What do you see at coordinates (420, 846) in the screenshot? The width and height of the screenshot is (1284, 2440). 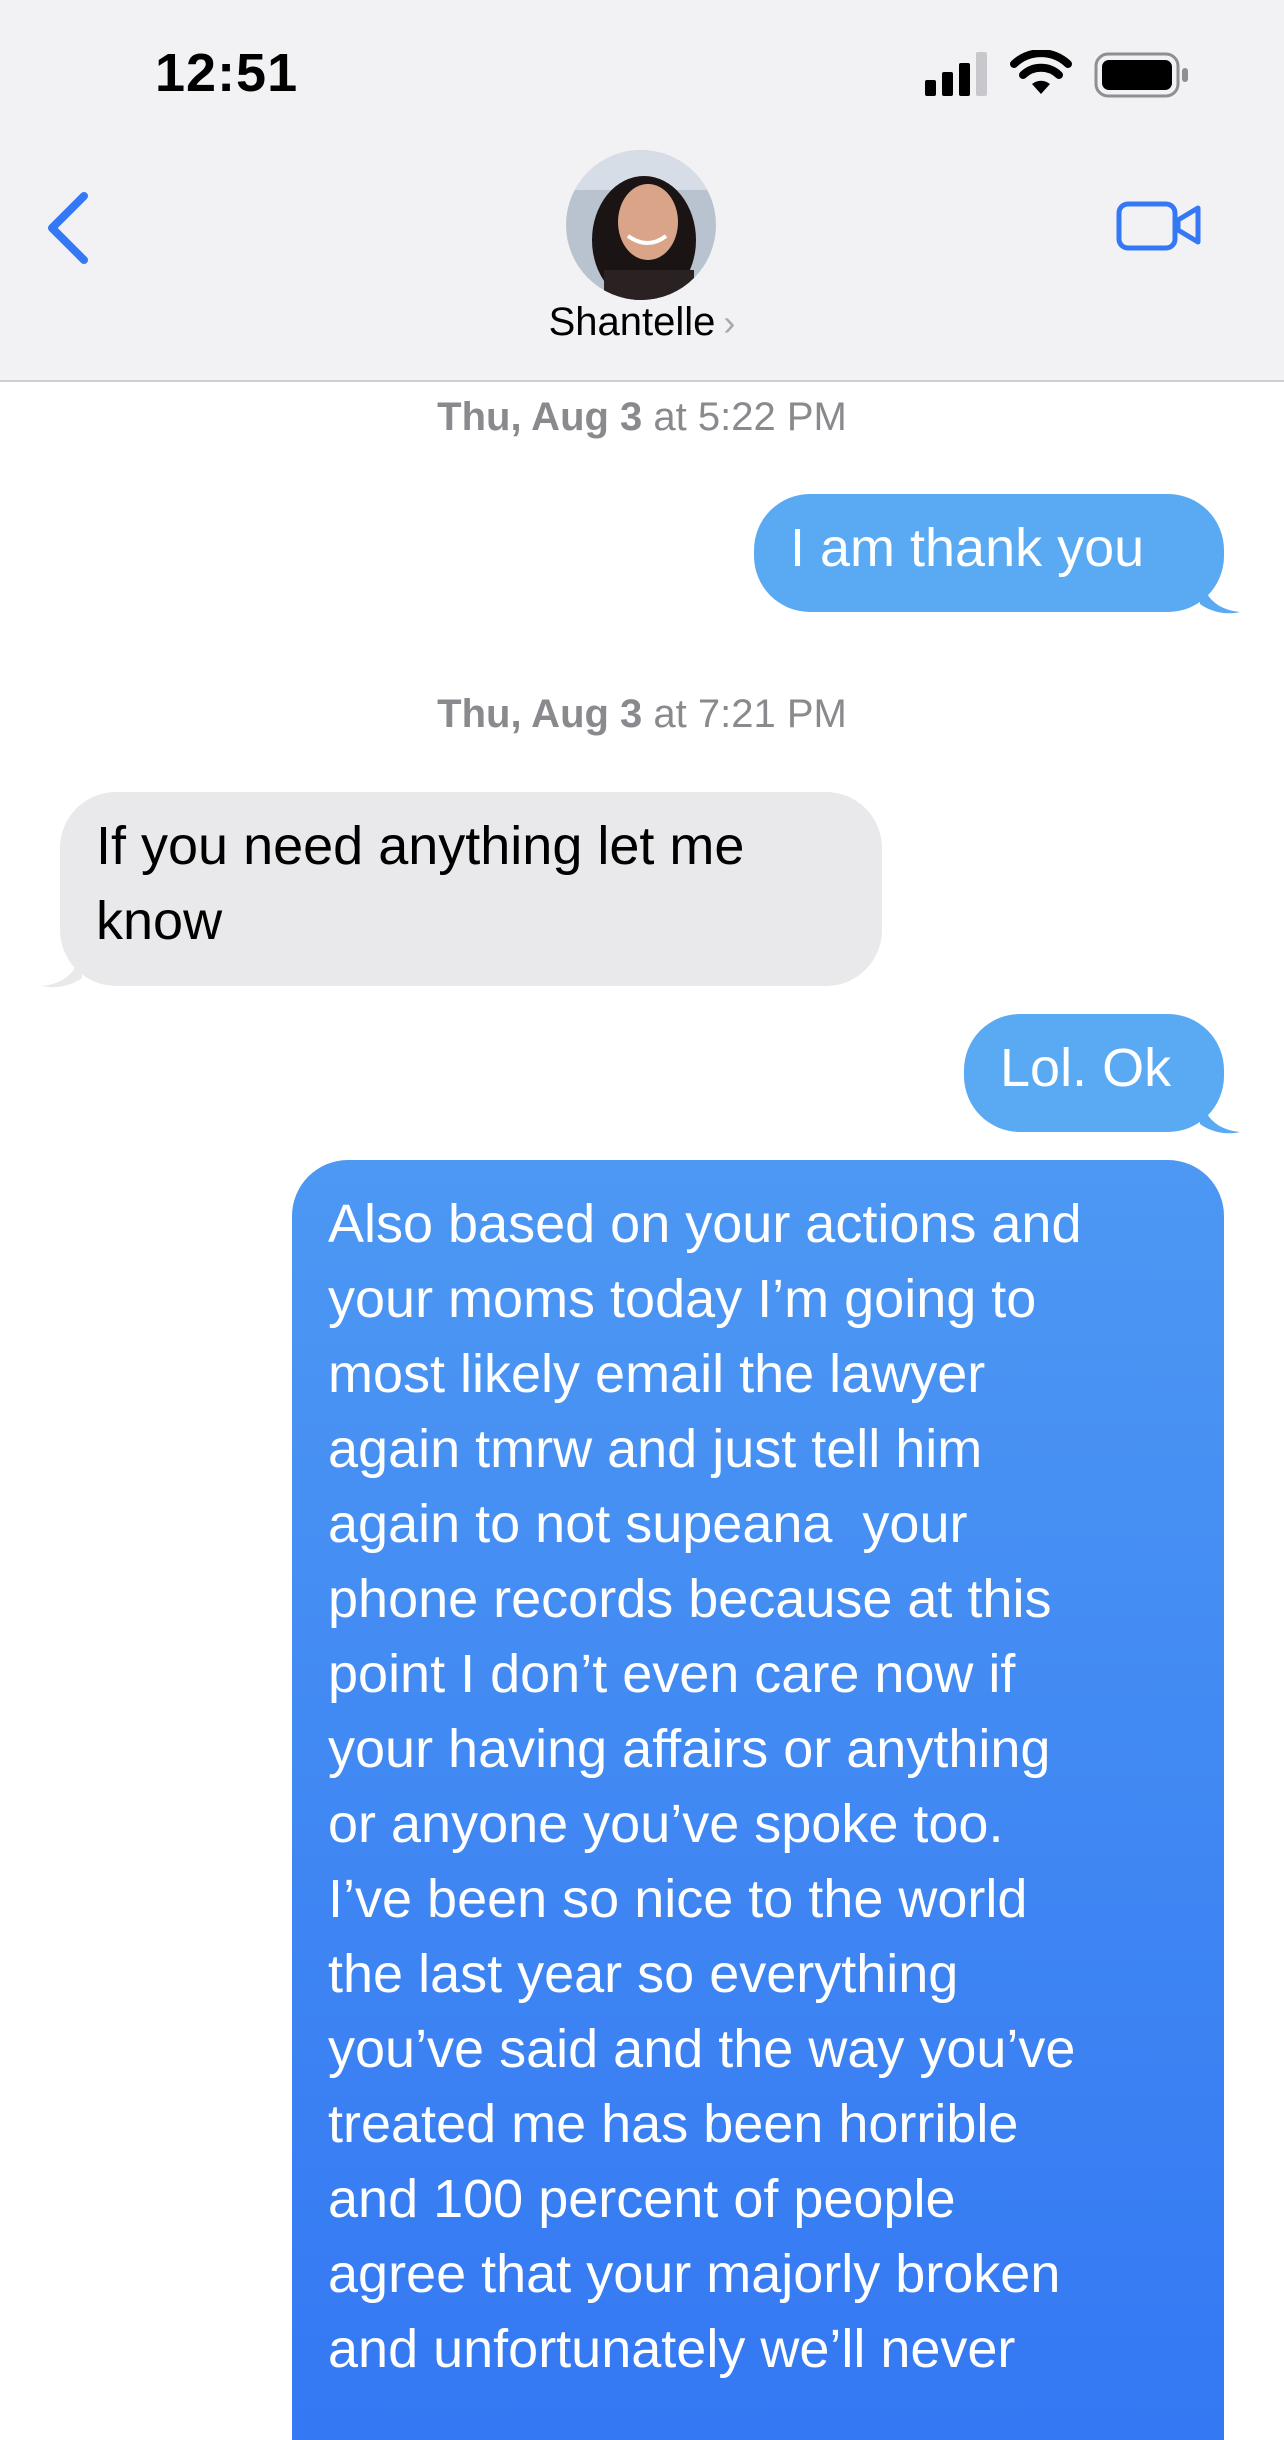 I see `message-line: If you need anything let me` at bounding box center [420, 846].